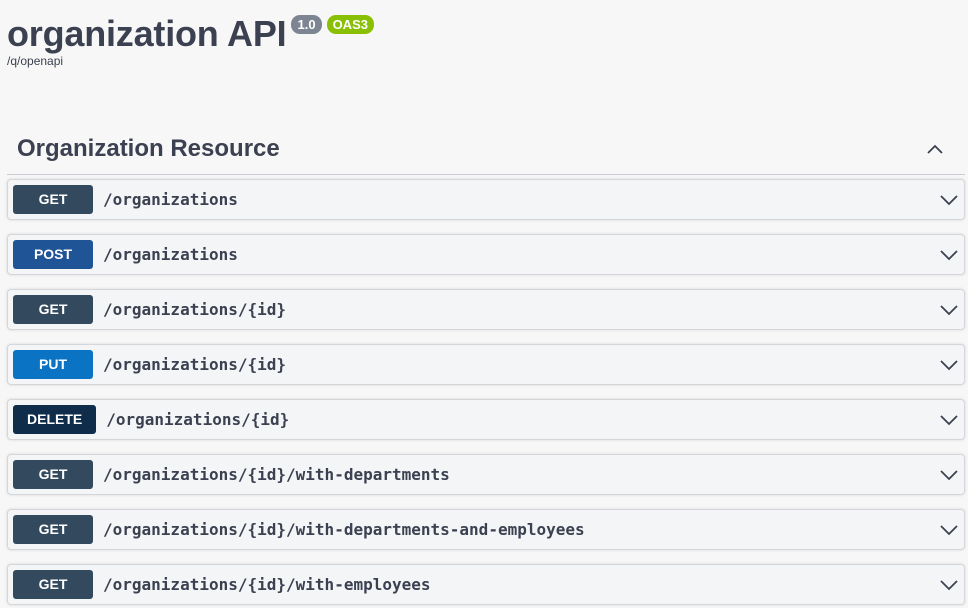 The image size is (968, 608). I want to click on api-title: organization API, so click(147, 33).